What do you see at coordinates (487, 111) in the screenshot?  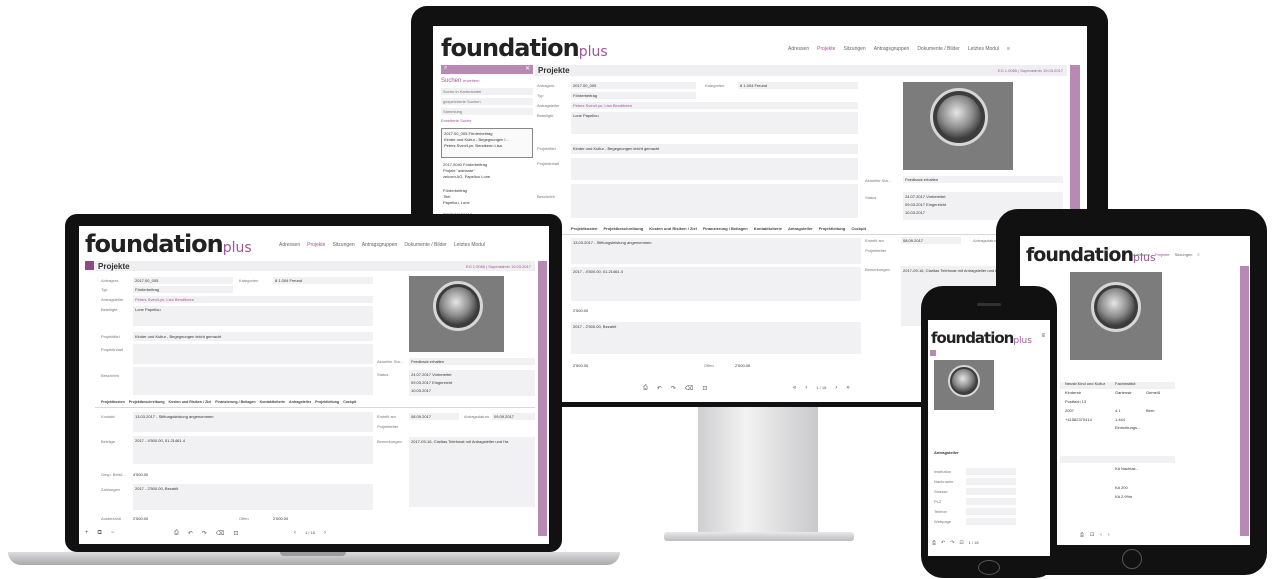 I see `search-field-3: Sammlung` at bounding box center [487, 111].